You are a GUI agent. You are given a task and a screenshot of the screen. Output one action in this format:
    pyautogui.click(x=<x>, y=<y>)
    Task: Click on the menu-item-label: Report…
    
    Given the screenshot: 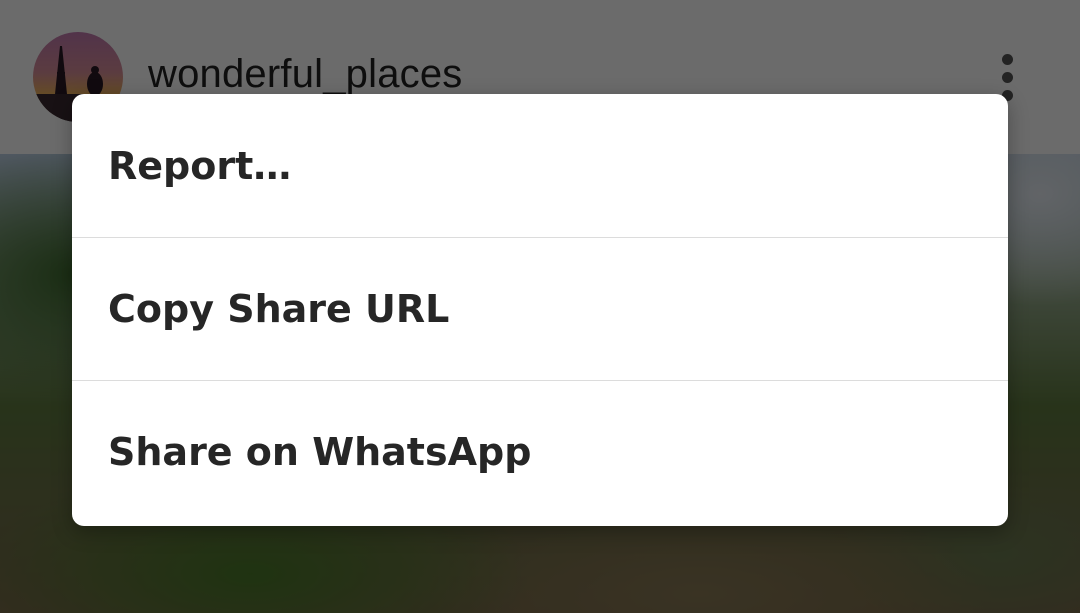 What is the action you would take?
    pyautogui.click(x=200, y=165)
    